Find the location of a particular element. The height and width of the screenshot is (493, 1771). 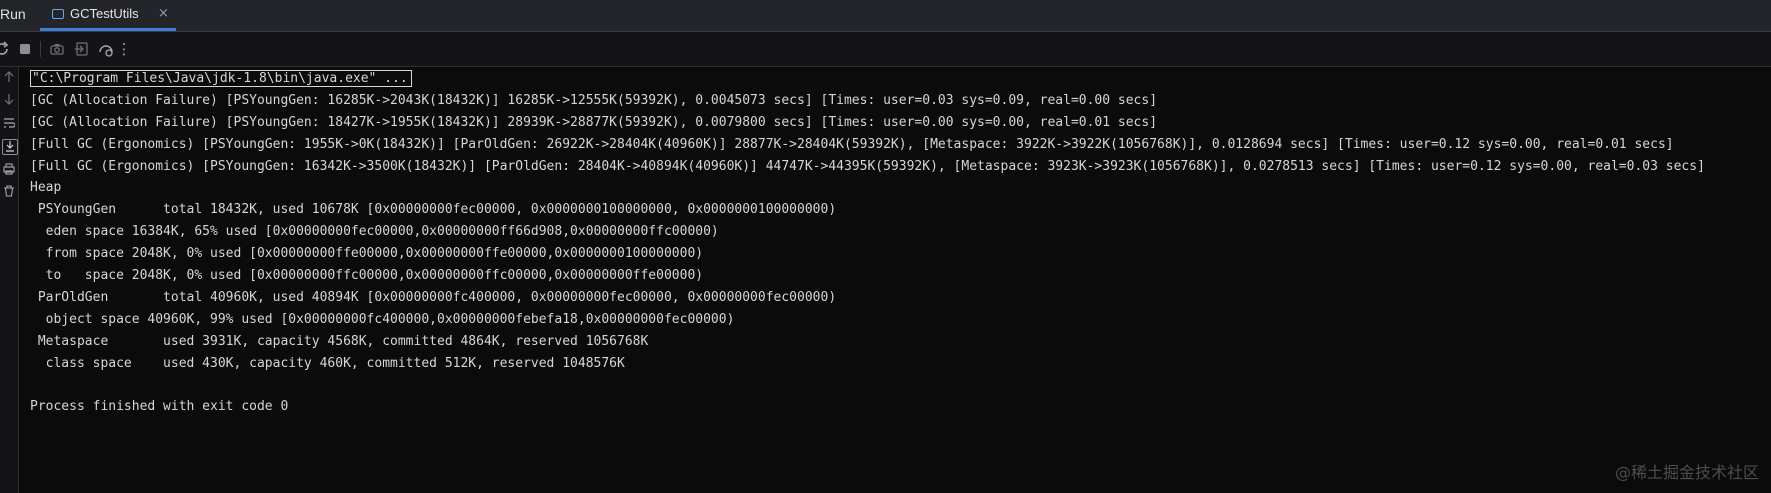

tool-window-tabbar: Run GCTestUtils × is located at coordinates (885, 16).